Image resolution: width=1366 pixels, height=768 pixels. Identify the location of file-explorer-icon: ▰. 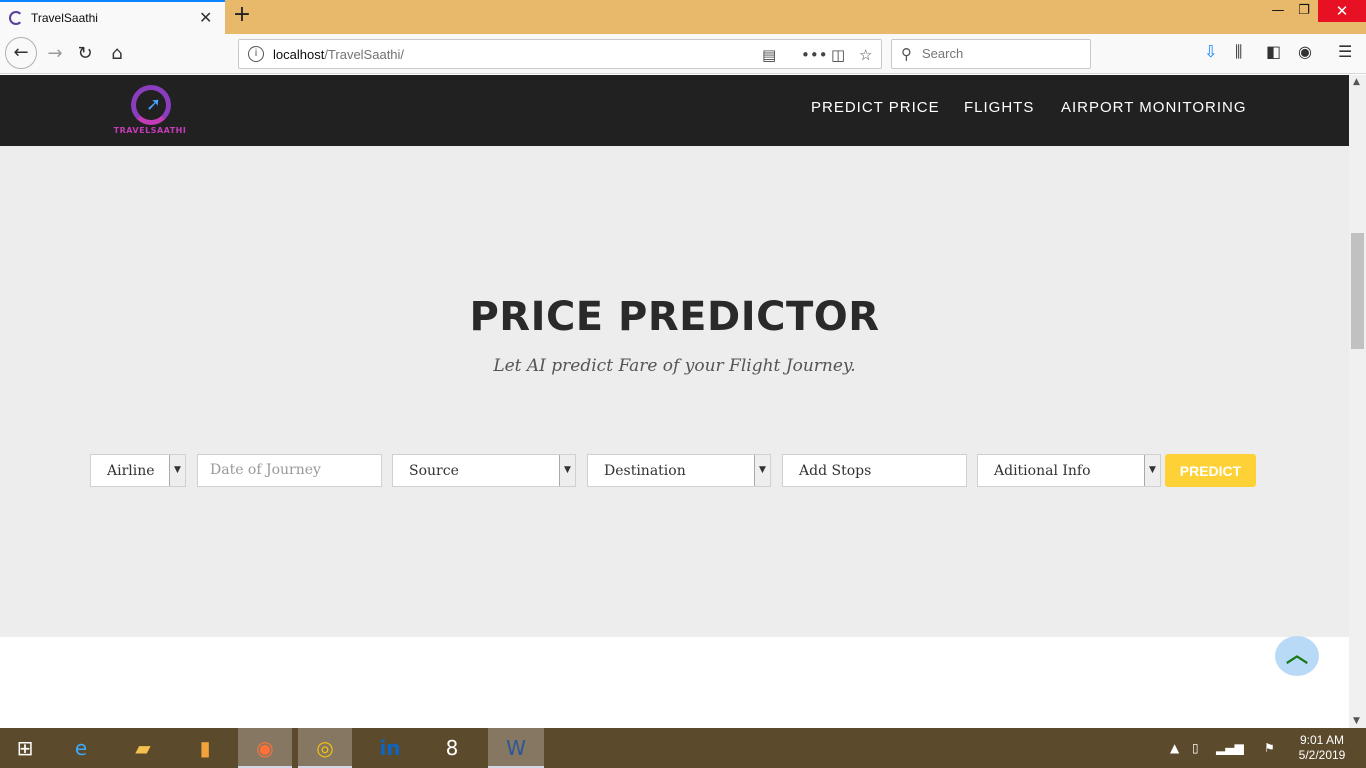
(143, 748).